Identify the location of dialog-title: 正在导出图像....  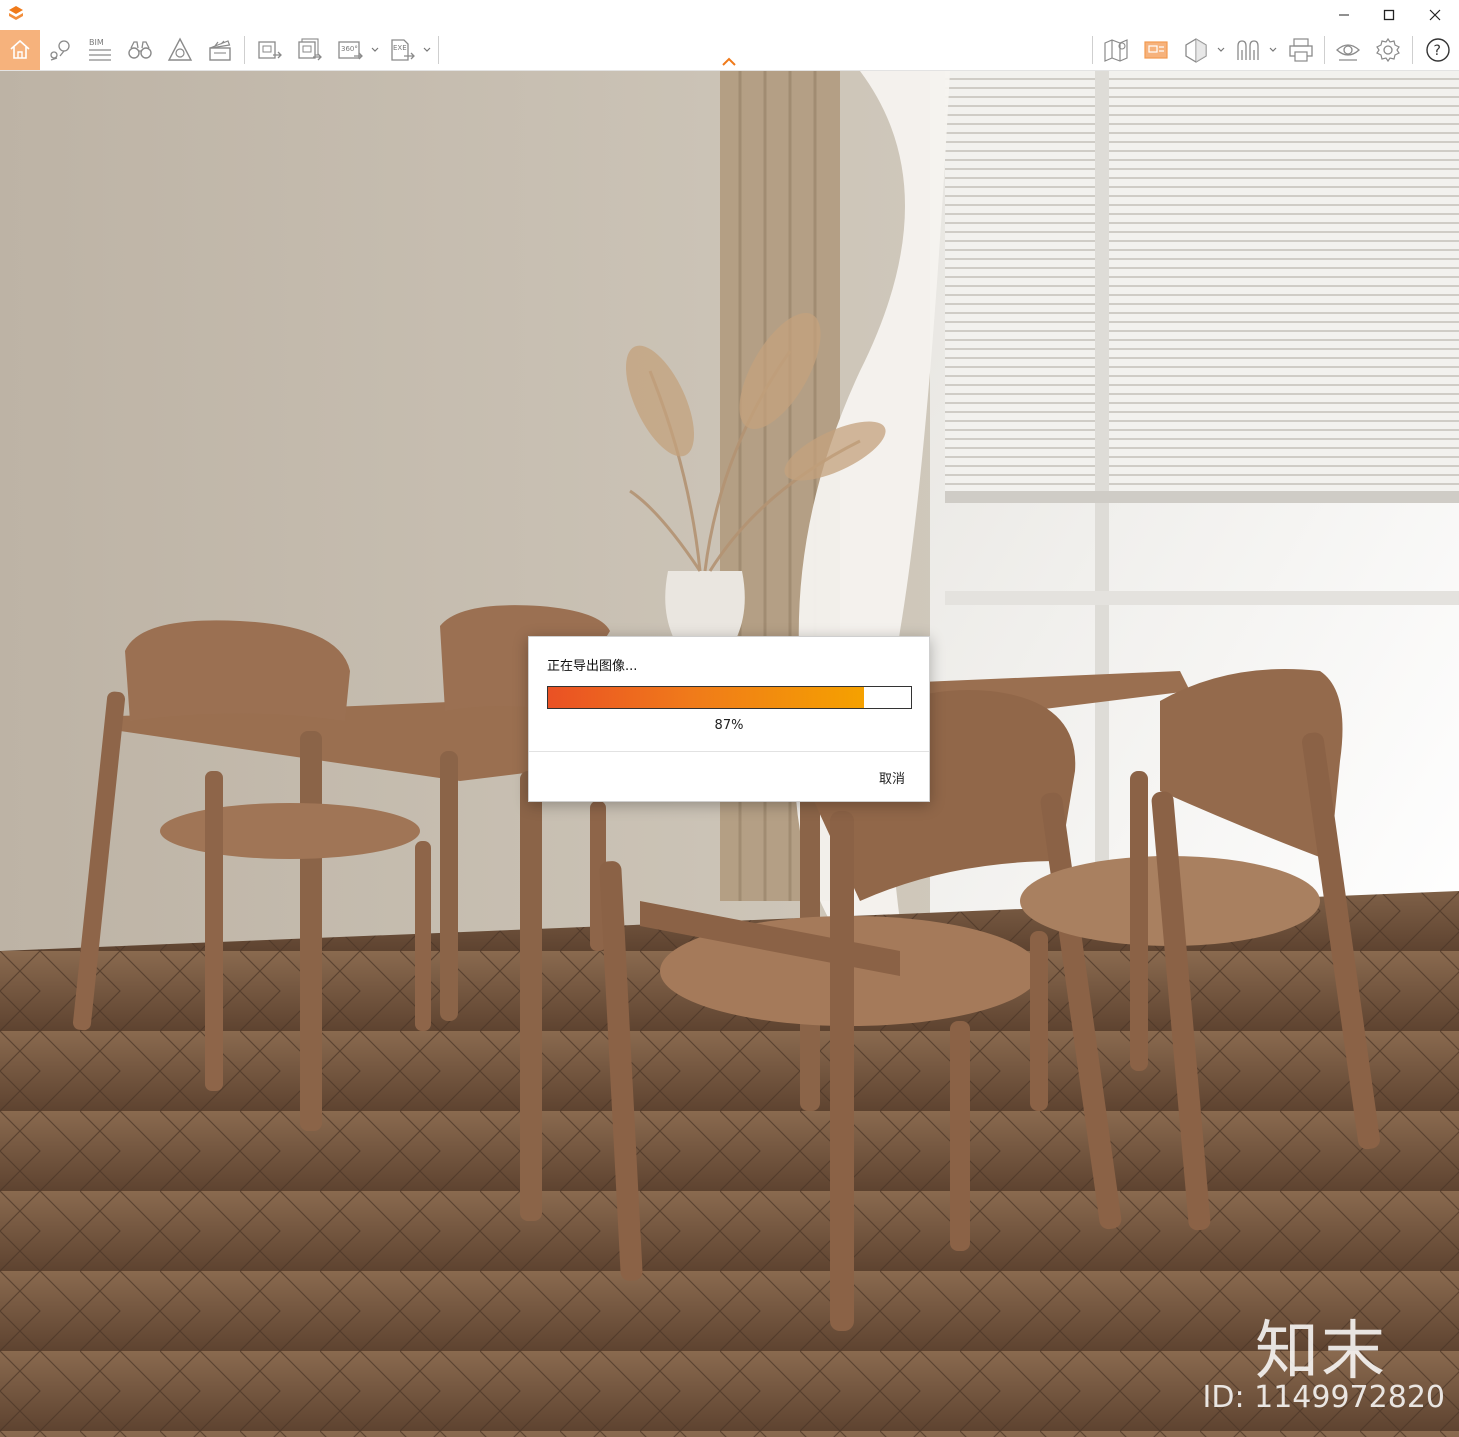
(592, 666).